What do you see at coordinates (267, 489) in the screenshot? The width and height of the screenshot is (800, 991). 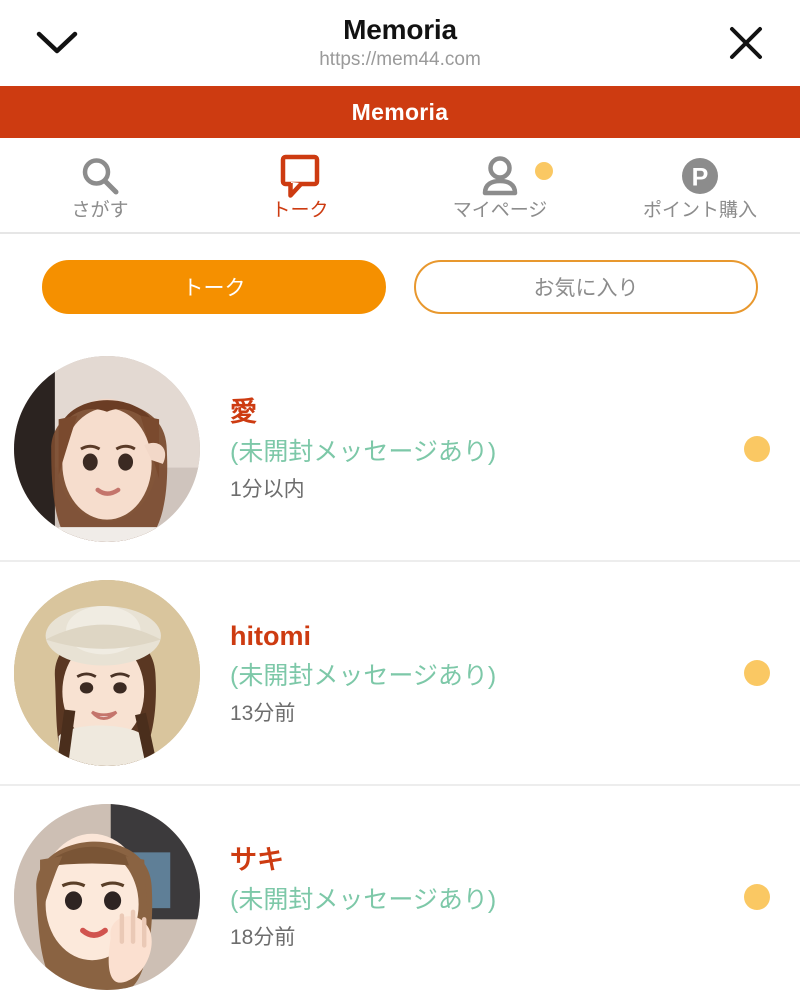 I see `chat-timestamp: 1分以内` at bounding box center [267, 489].